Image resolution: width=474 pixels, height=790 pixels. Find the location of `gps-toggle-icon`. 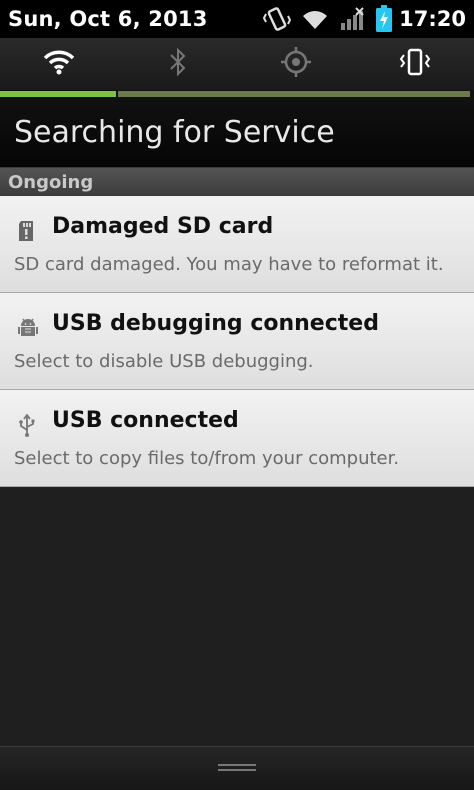

gps-toggle-icon is located at coordinates (296, 64).